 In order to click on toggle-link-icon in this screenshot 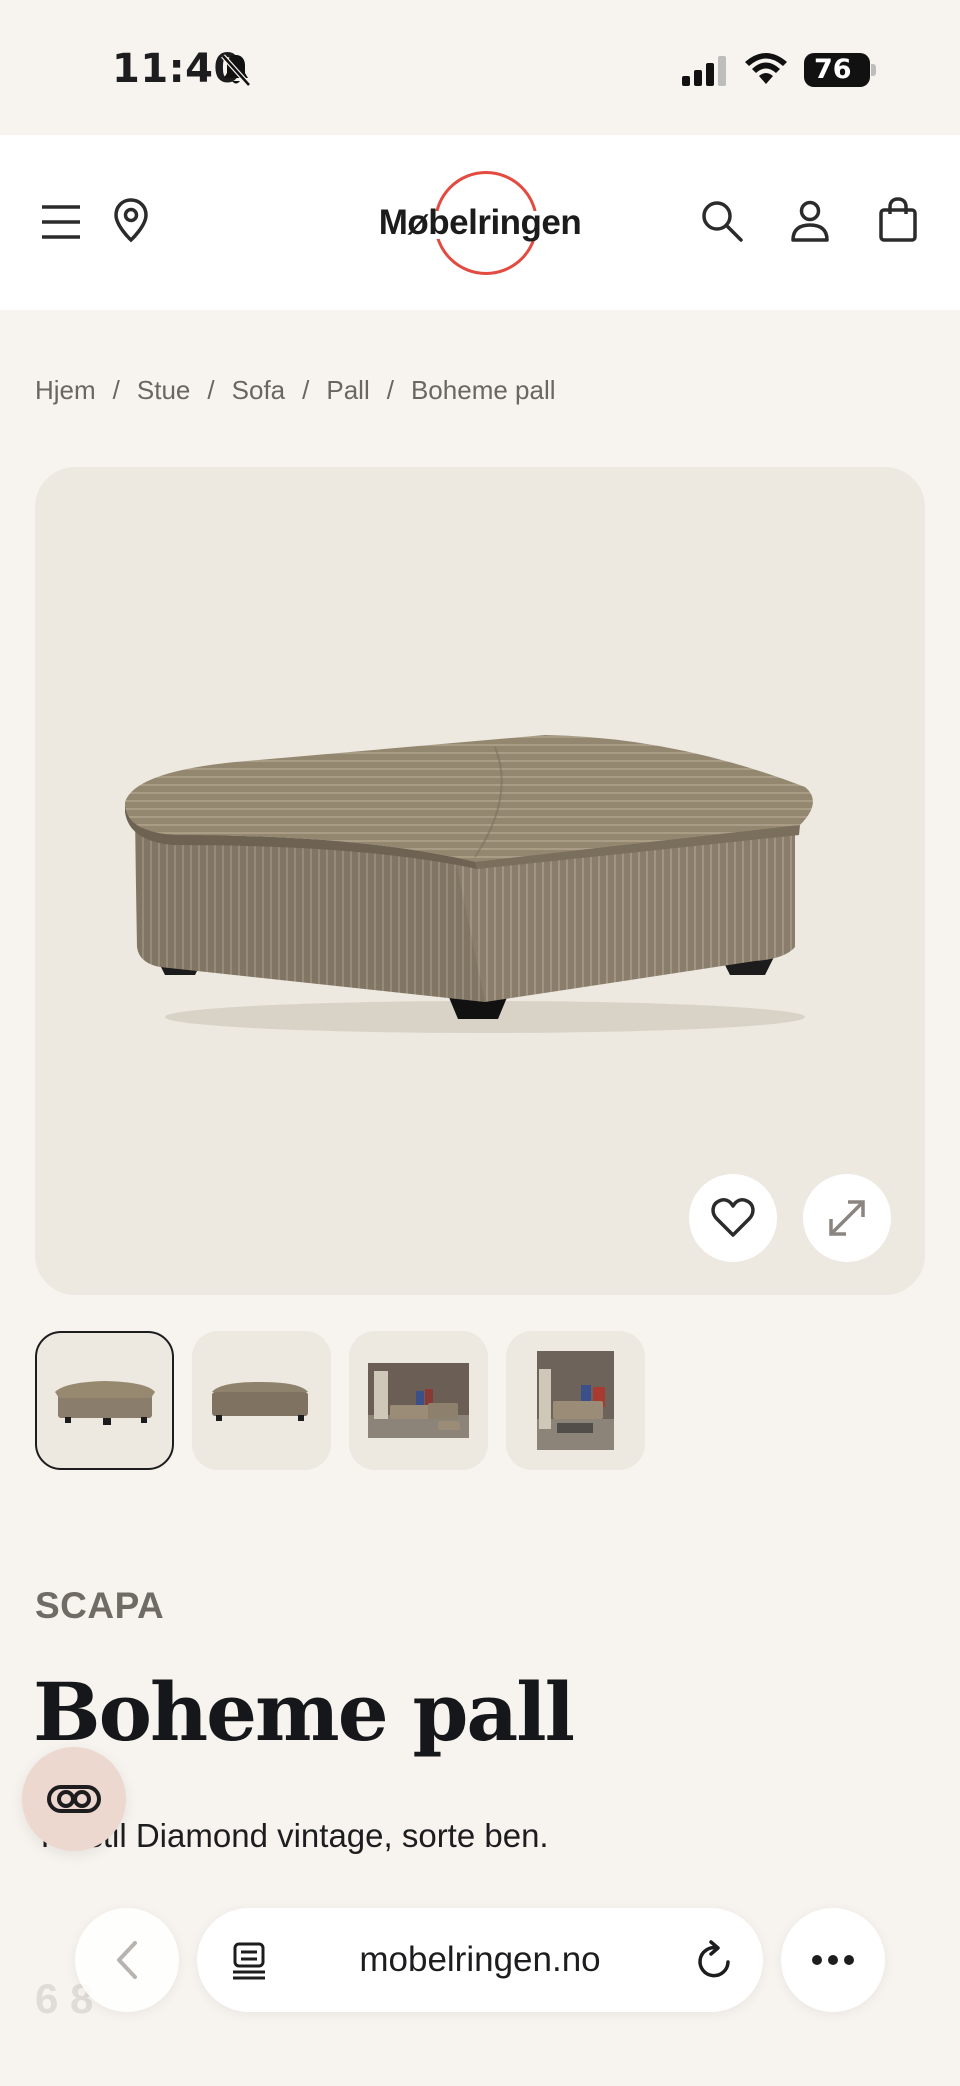, I will do `click(74, 1799)`.